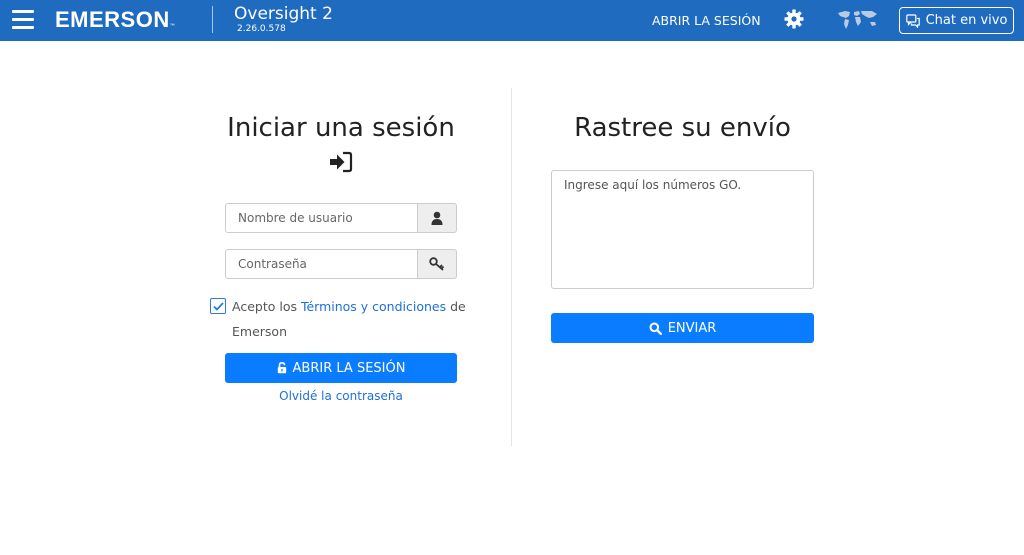  I want to click on login-button: ABRIR LA SESIÓN, so click(341, 368).